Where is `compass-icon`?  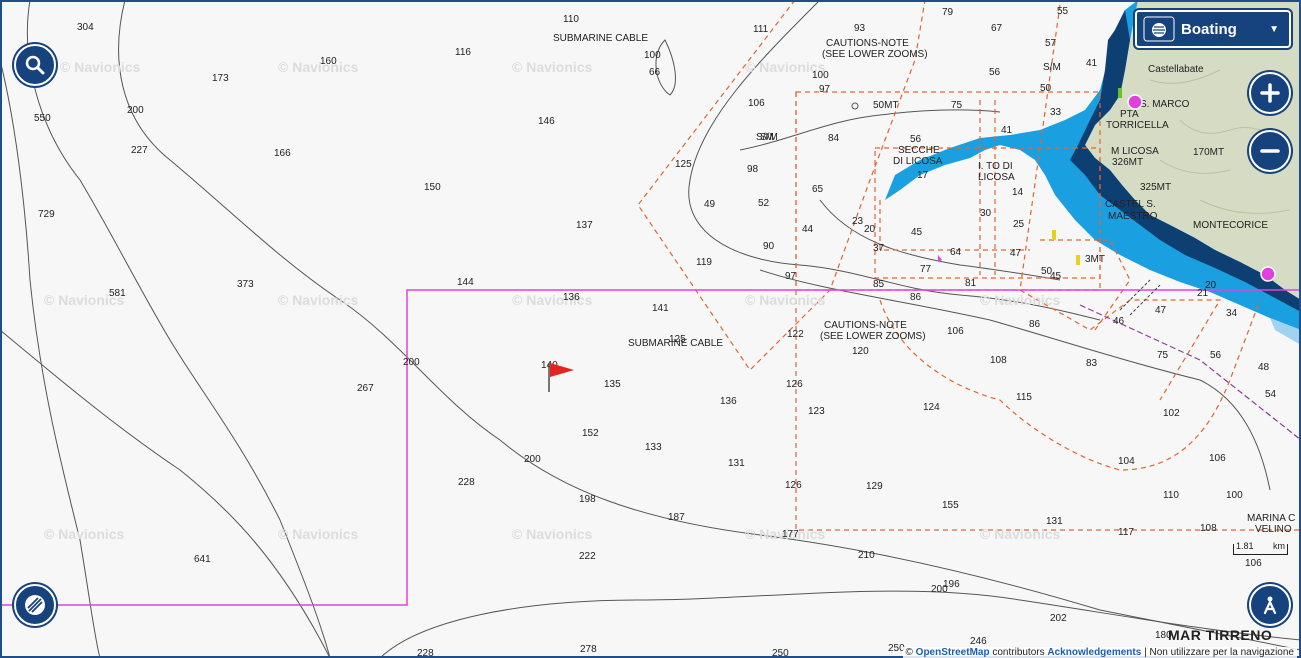
compass-icon is located at coordinates (1270, 605).